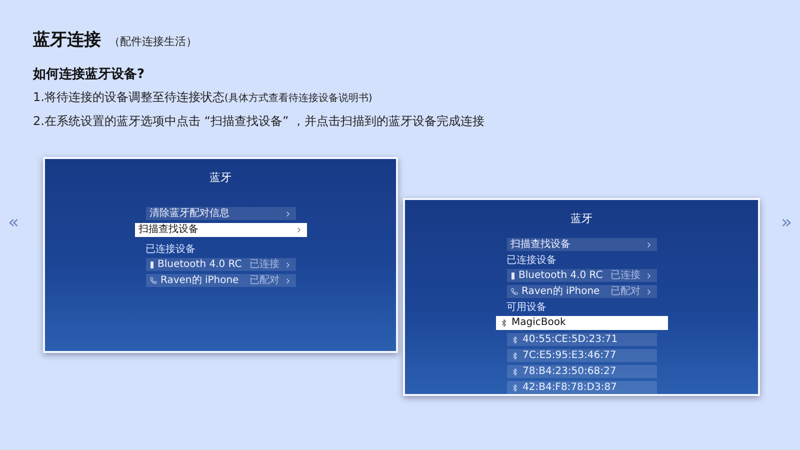 This screenshot has height=450, width=800. I want to click on device-row: 7C:E5:95:E3:46:77, so click(581, 355).